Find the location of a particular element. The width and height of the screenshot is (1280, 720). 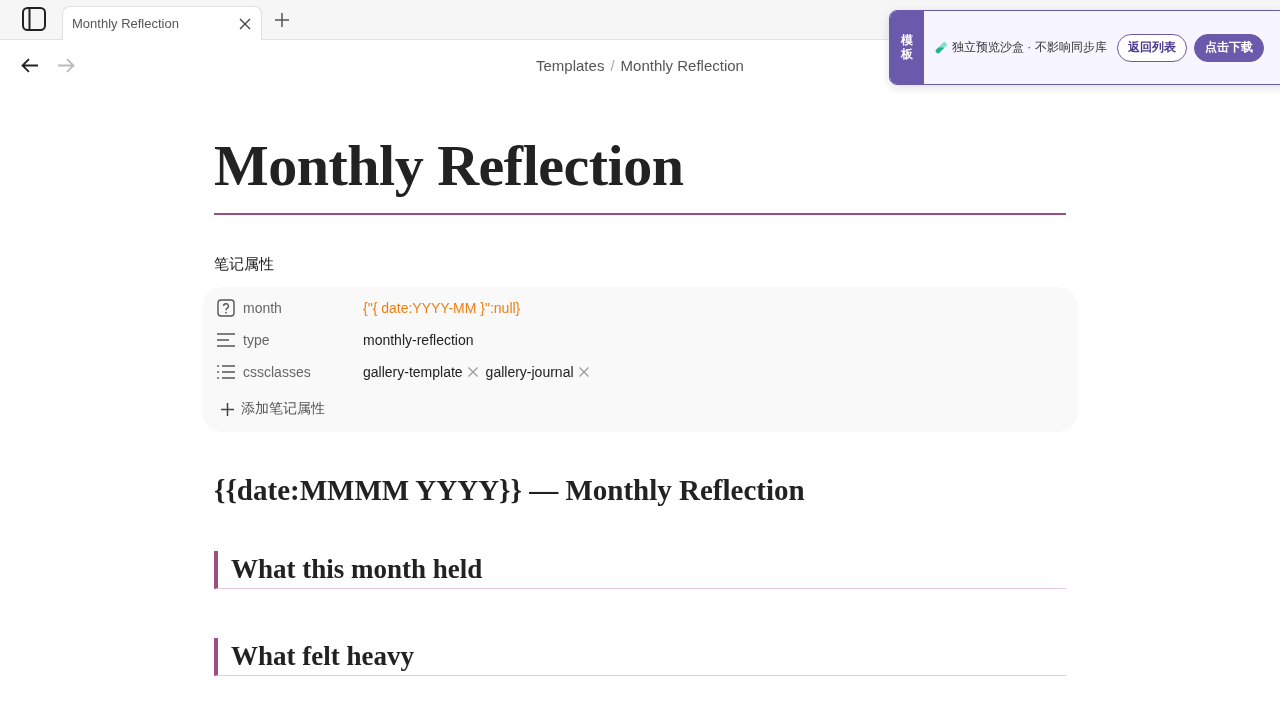

note-title: Monthly Reflection is located at coordinates (640, 173).